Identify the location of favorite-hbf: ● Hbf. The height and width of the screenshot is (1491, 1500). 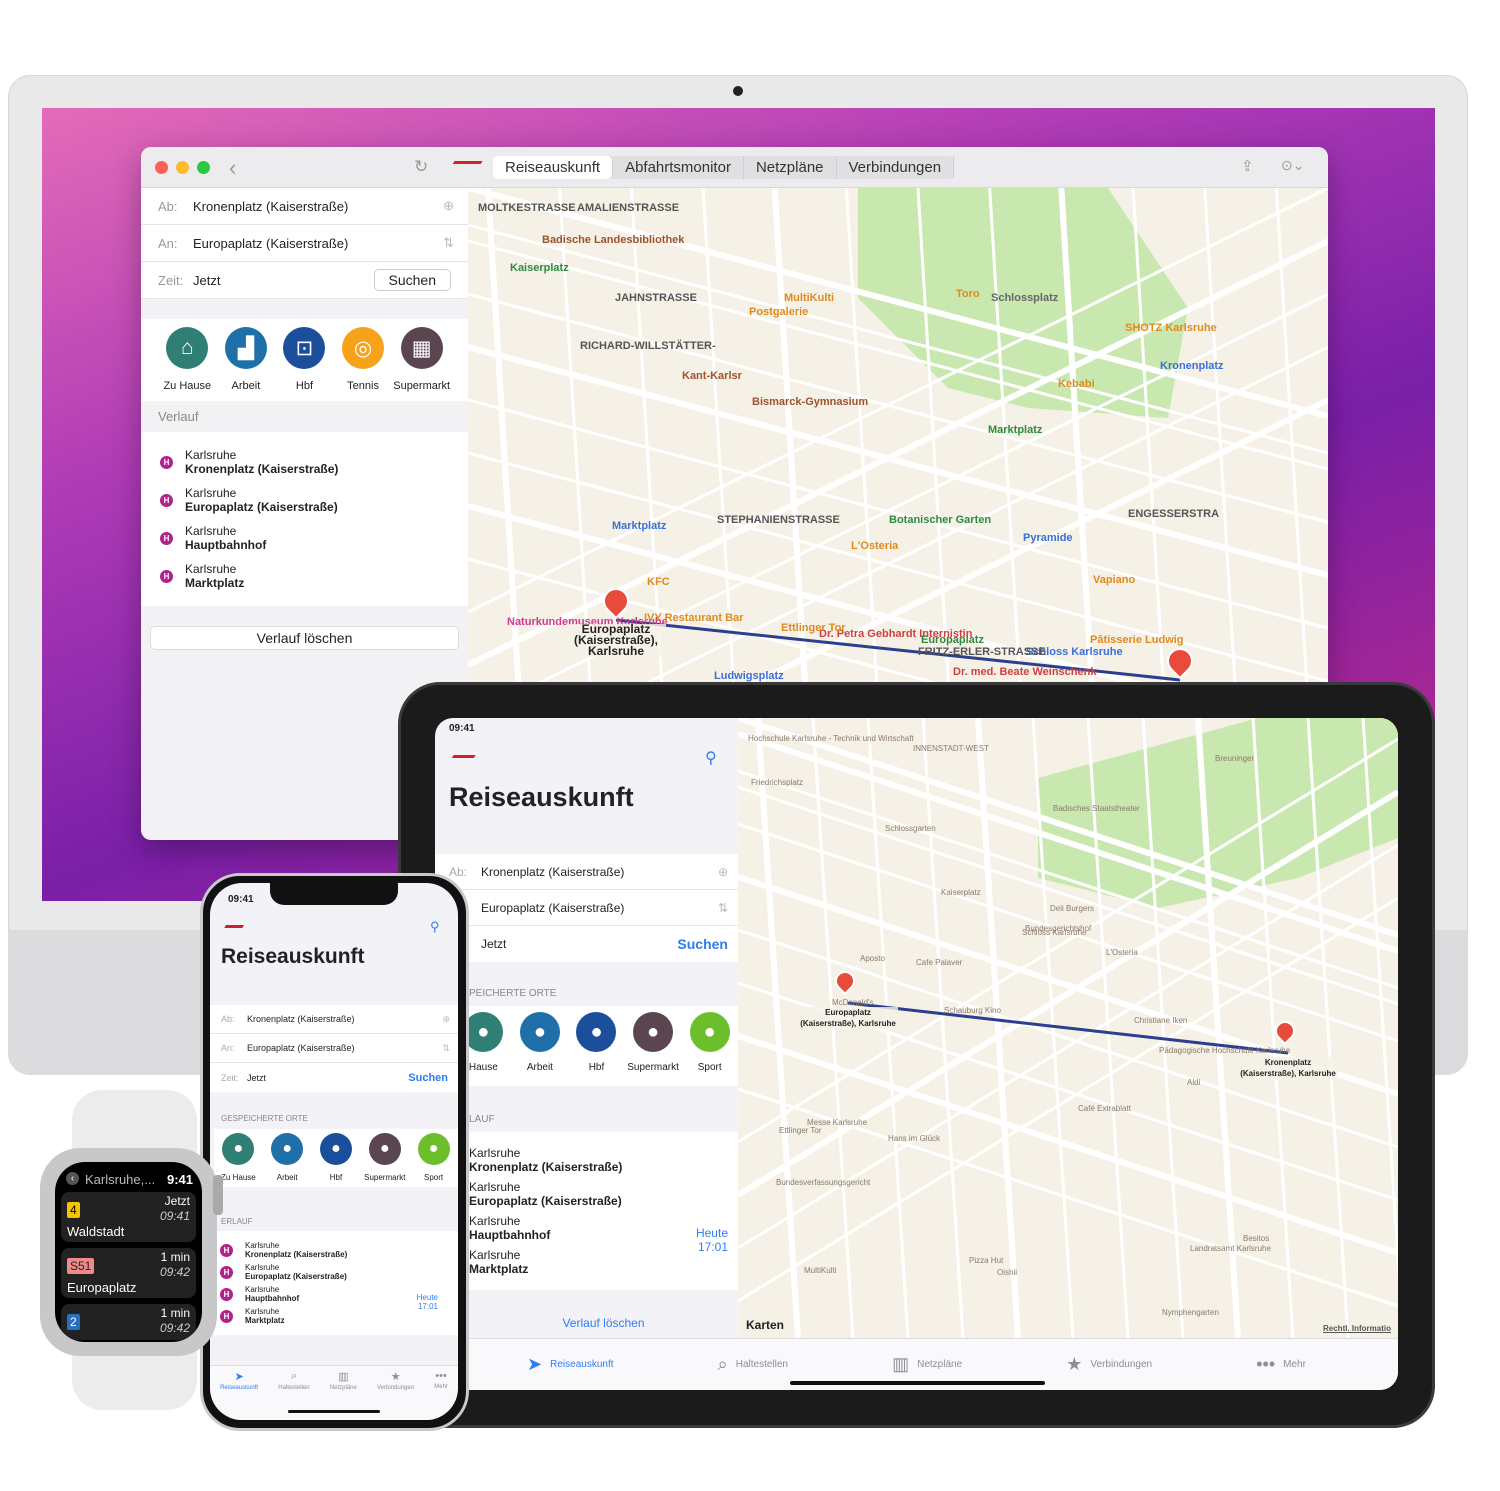
(336, 1160).